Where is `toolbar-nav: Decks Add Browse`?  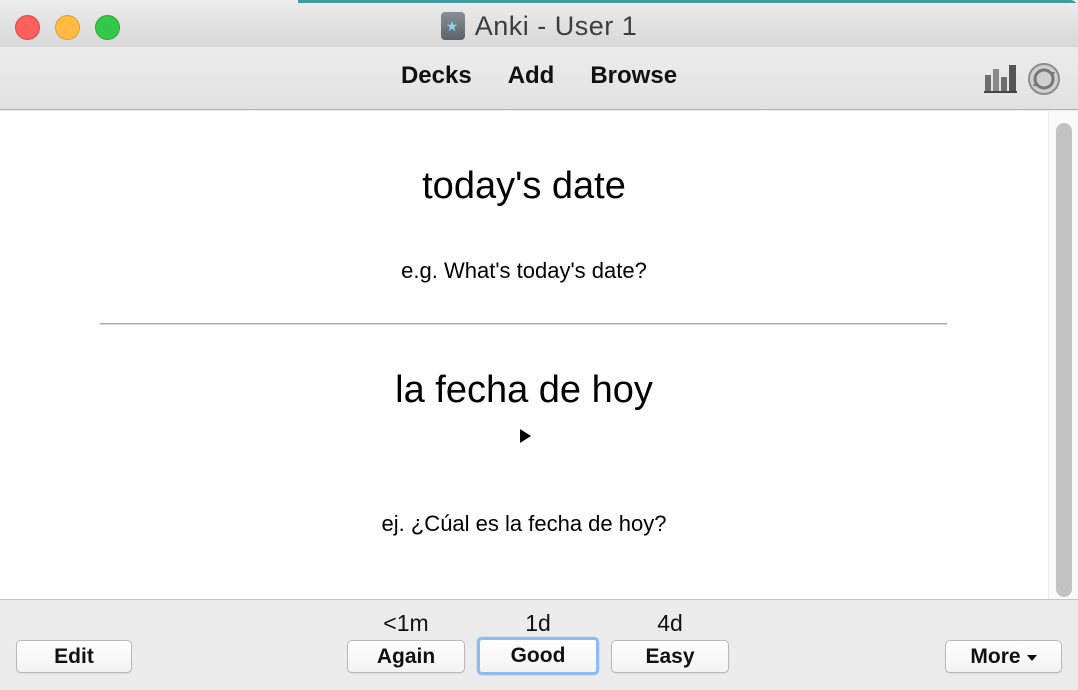 toolbar-nav: Decks Add Browse is located at coordinates (539, 76).